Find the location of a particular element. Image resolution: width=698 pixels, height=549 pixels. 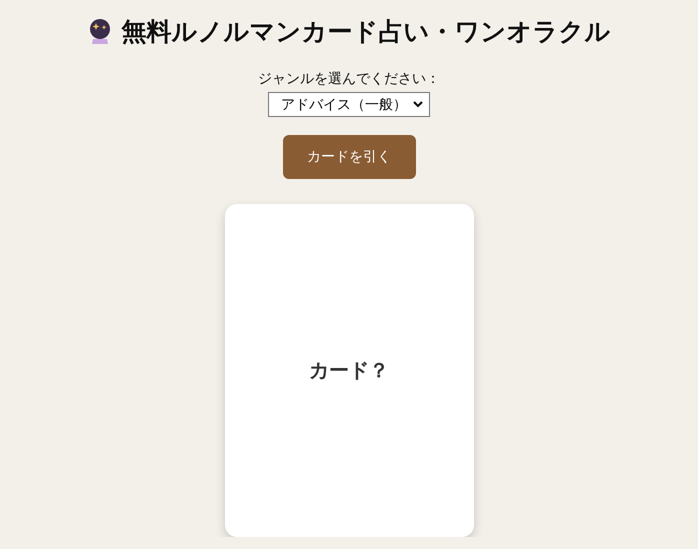

genre-label: ジャンルを選んでください： is located at coordinates (349, 79).